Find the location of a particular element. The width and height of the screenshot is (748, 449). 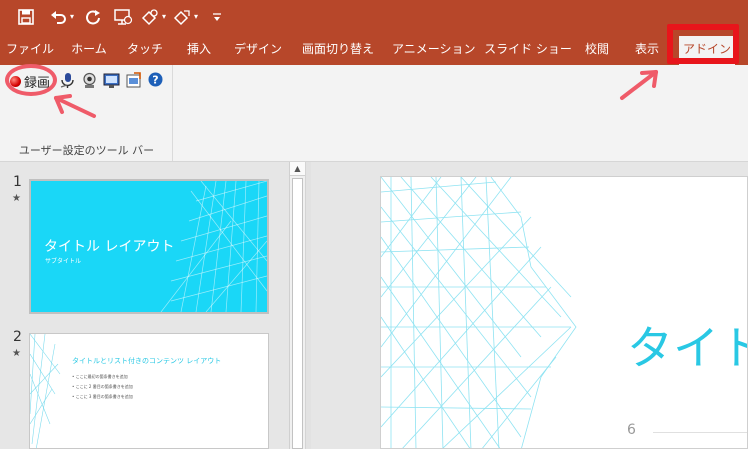

thumb-2-bullet: • ここに最初の箇条書きを追加 is located at coordinates (100, 376).